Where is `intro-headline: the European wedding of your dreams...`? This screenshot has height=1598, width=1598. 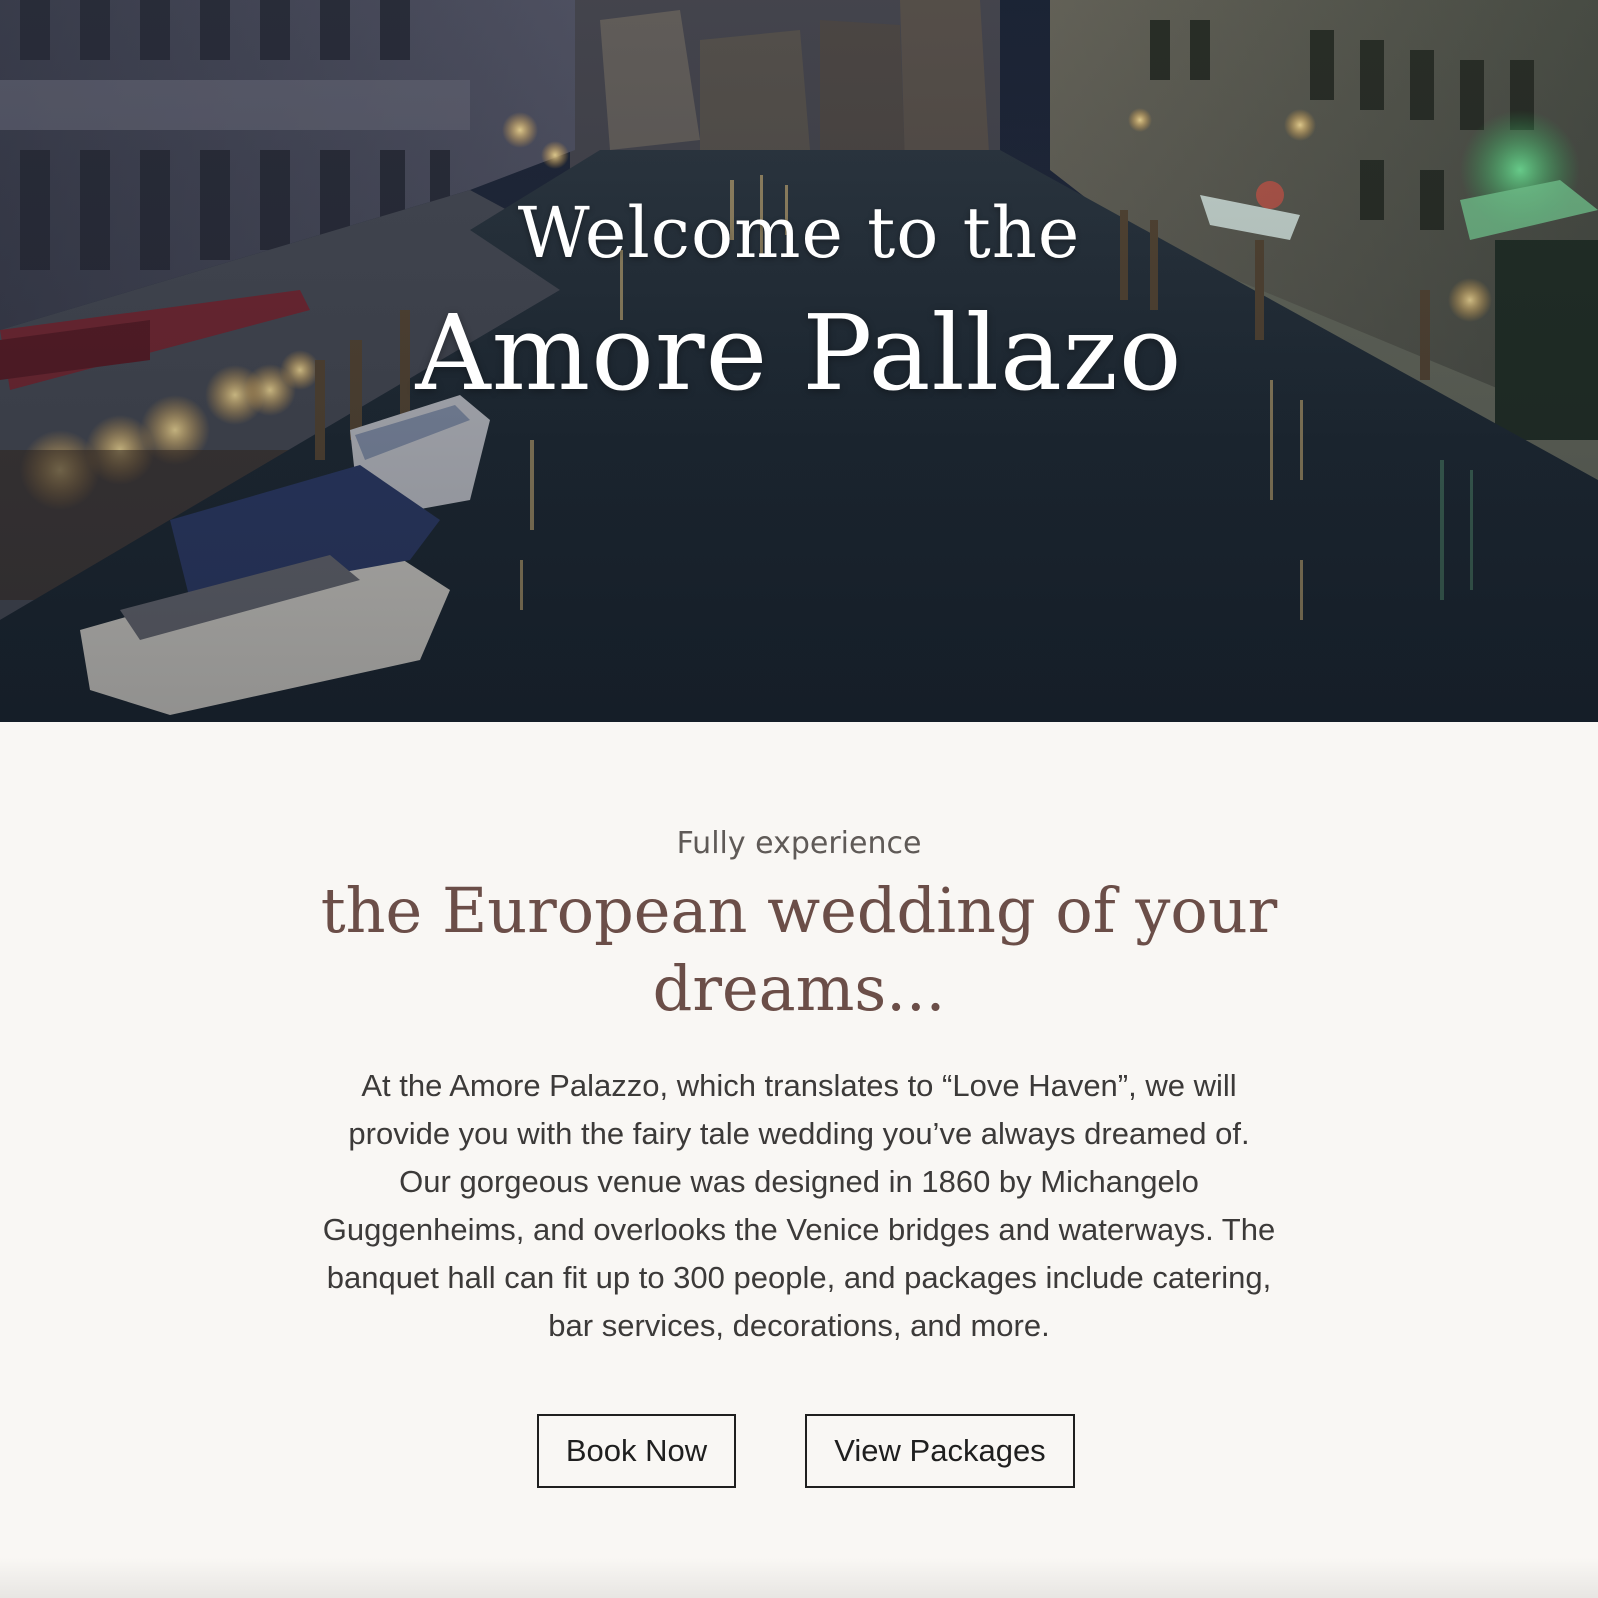
intro-headline: the European wedding of your dreams... is located at coordinates (799, 949).